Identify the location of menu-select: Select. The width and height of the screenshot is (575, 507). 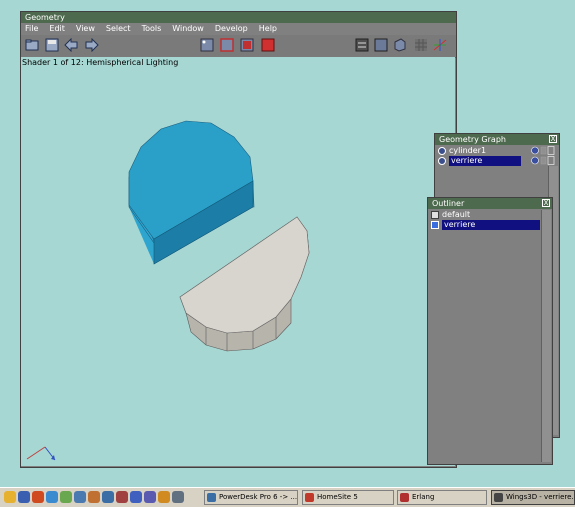
(120, 29).